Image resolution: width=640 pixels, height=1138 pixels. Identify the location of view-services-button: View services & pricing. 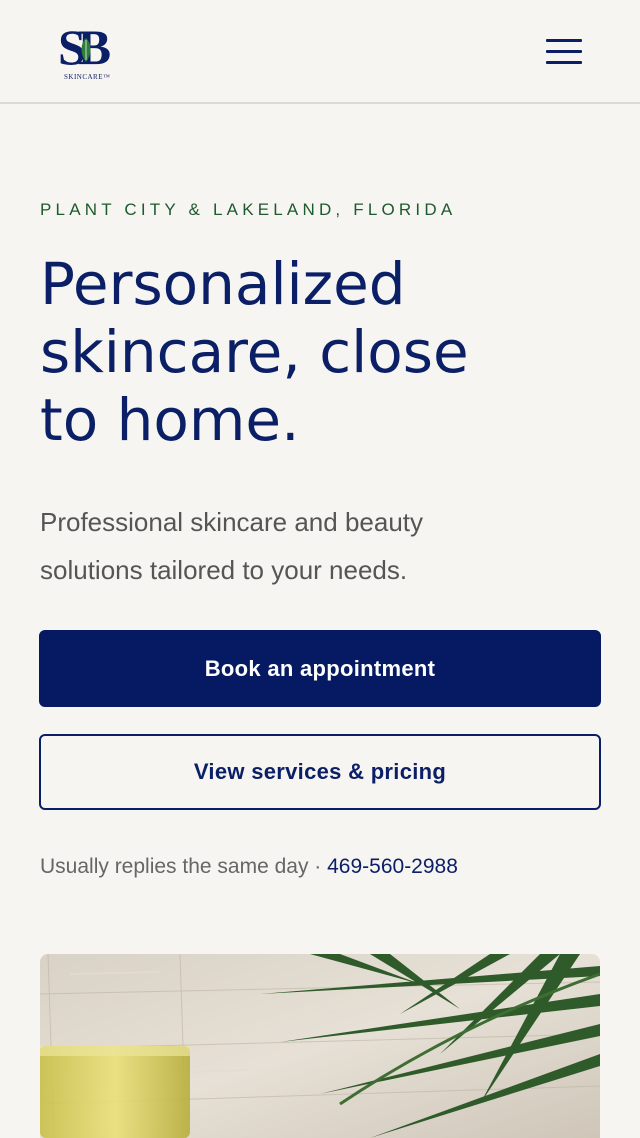
(320, 772).